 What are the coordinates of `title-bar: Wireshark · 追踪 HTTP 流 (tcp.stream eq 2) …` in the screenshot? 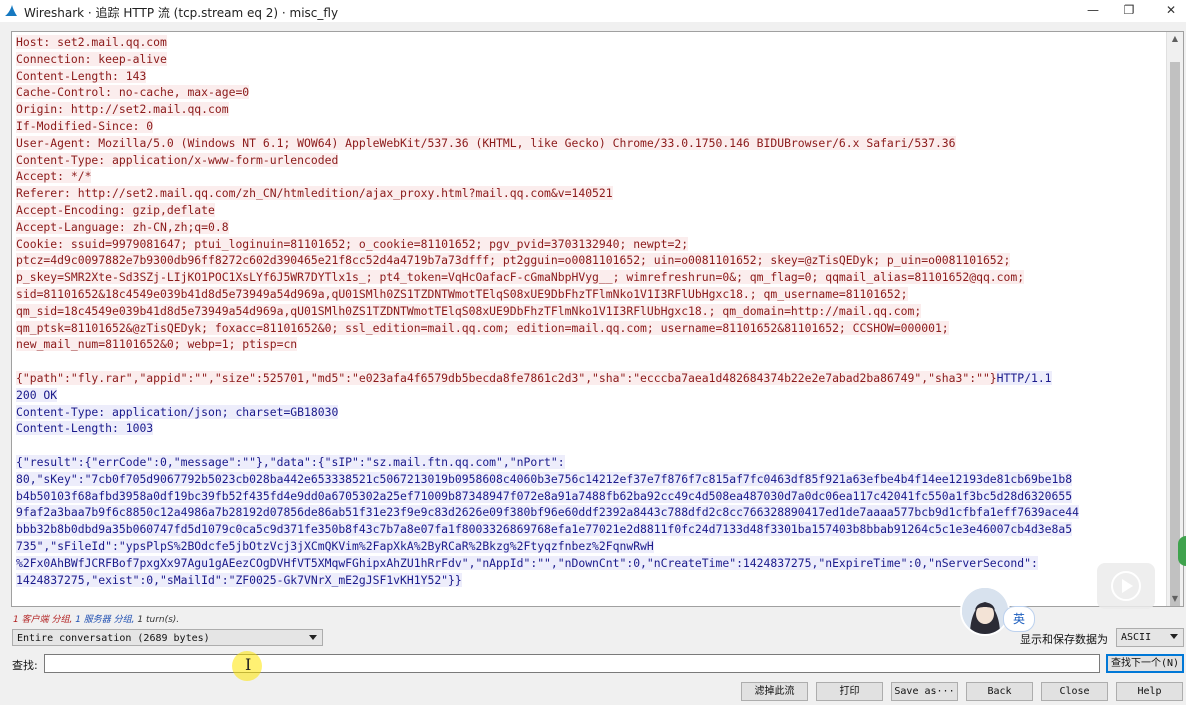 It's located at (593, 11).